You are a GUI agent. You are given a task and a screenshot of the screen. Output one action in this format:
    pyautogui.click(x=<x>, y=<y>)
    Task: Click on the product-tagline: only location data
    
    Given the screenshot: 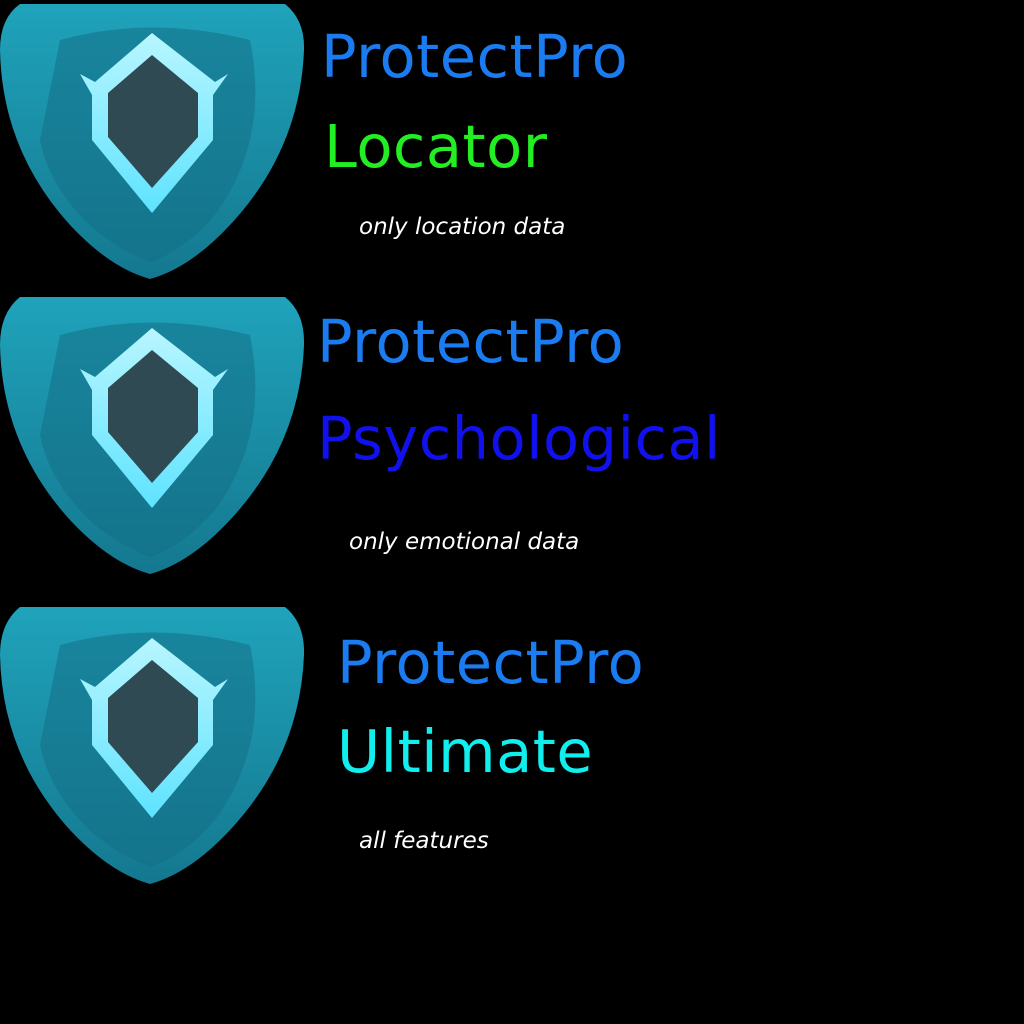 What is the action you would take?
    pyautogui.click(x=462, y=227)
    